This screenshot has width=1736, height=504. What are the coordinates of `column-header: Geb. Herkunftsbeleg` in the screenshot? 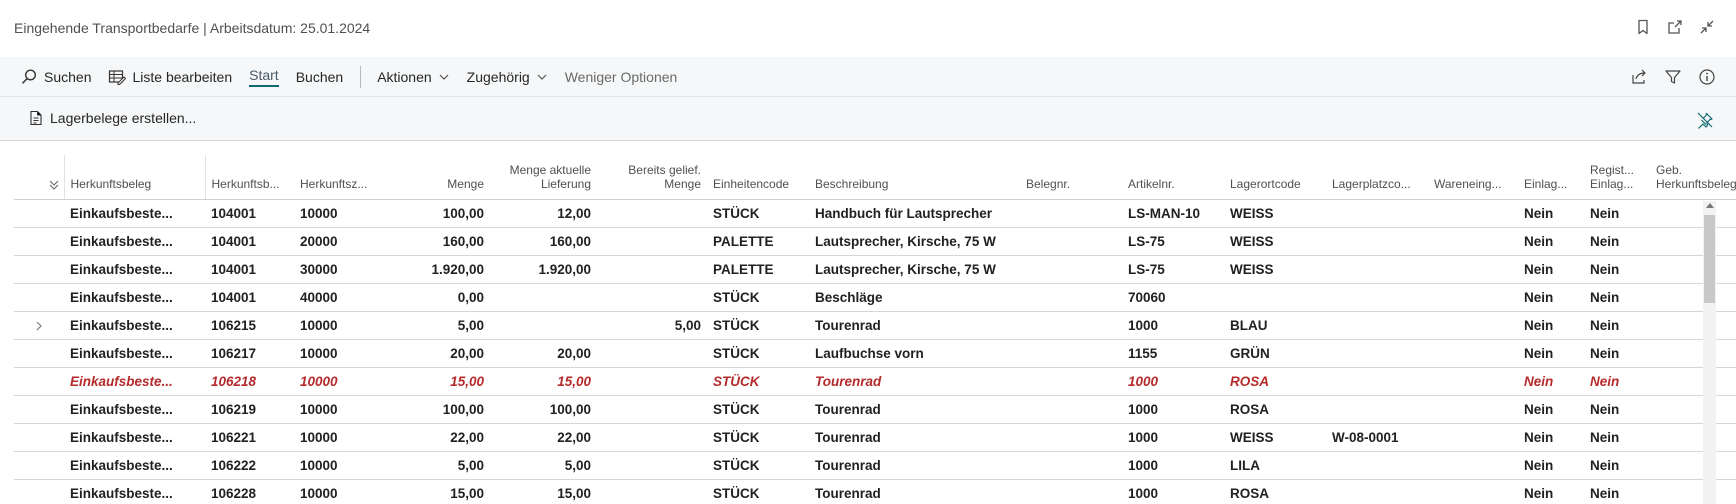 It's located at (1693, 177).